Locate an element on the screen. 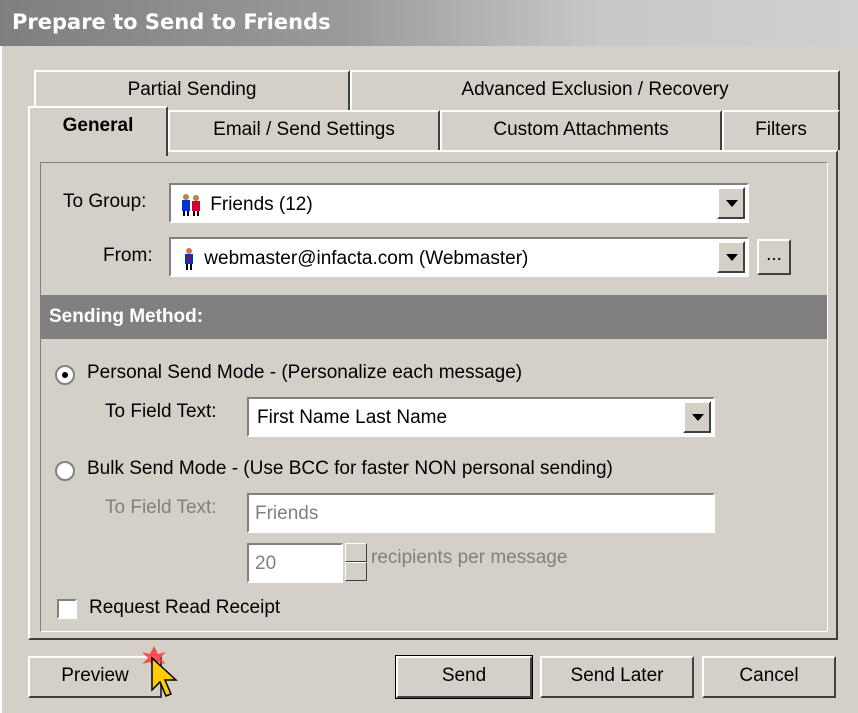 Image resolution: width=858 pixels, height=713 pixels. bulk-to-field-value: Friends is located at coordinates (287, 513).